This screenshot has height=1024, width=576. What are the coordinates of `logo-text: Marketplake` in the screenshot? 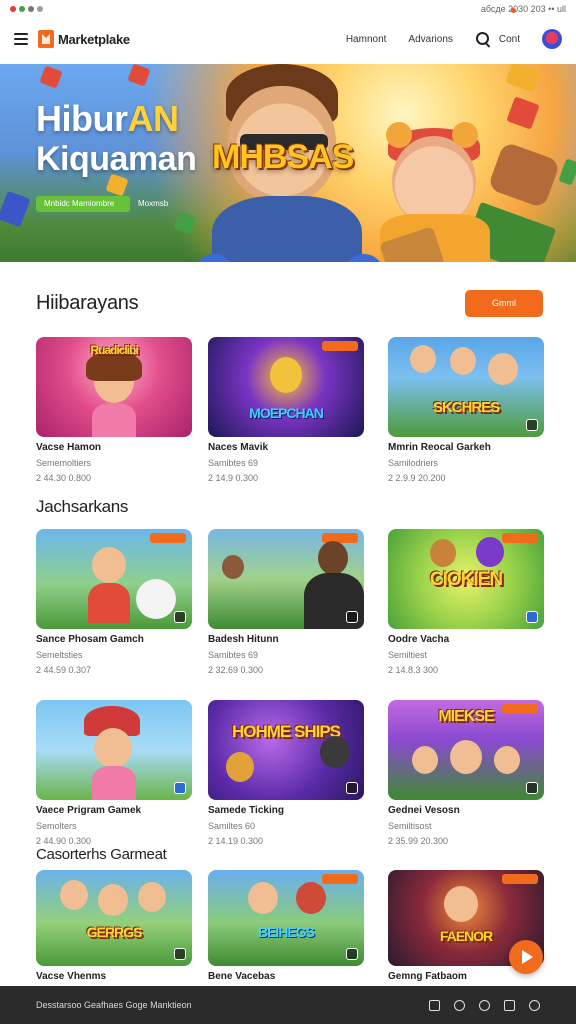 It's located at (94, 39).